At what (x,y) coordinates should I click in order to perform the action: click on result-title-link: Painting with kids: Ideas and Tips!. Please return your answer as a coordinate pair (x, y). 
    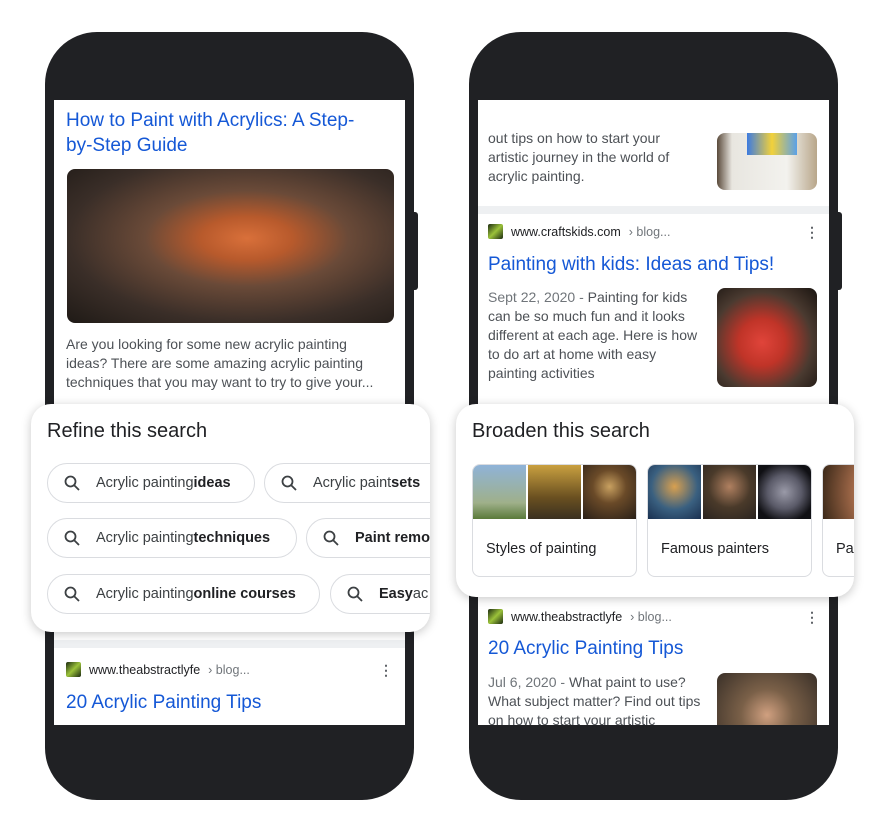
    Looking at the image, I should click on (631, 264).